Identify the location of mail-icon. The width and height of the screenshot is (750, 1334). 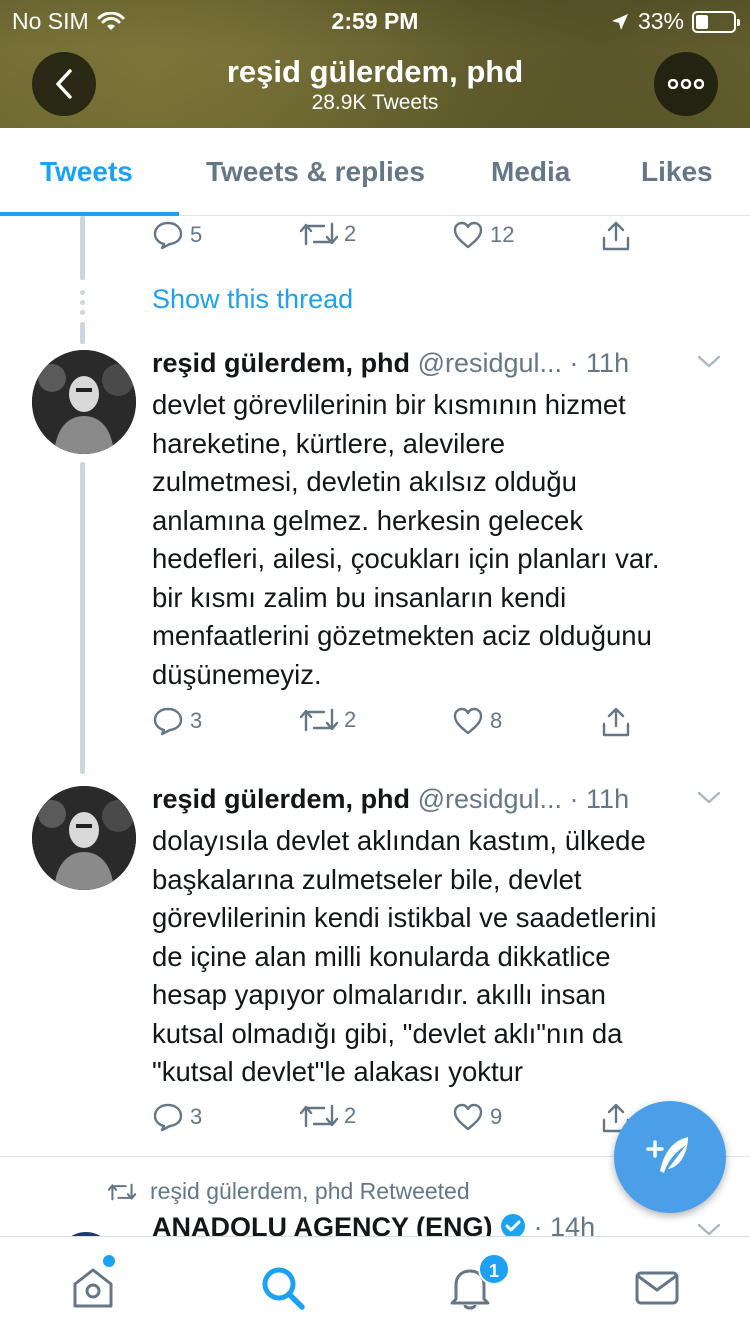
(657, 1288).